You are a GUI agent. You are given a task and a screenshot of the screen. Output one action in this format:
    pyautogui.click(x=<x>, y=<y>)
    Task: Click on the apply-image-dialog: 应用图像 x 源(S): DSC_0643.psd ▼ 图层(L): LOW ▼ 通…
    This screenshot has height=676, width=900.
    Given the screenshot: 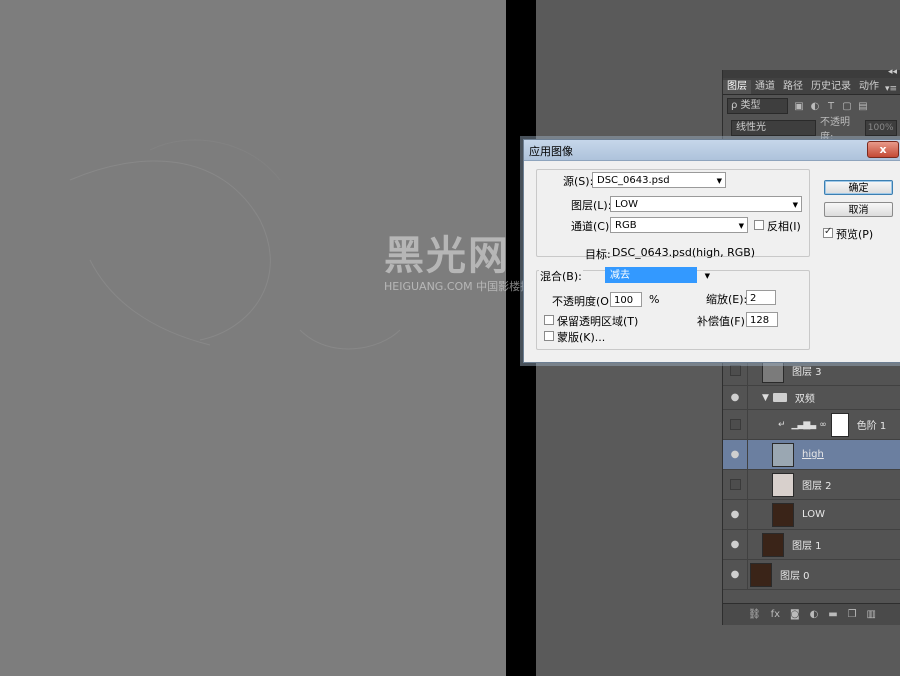 What is the action you would take?
    pyautogui.click(x=711, y=251)
    